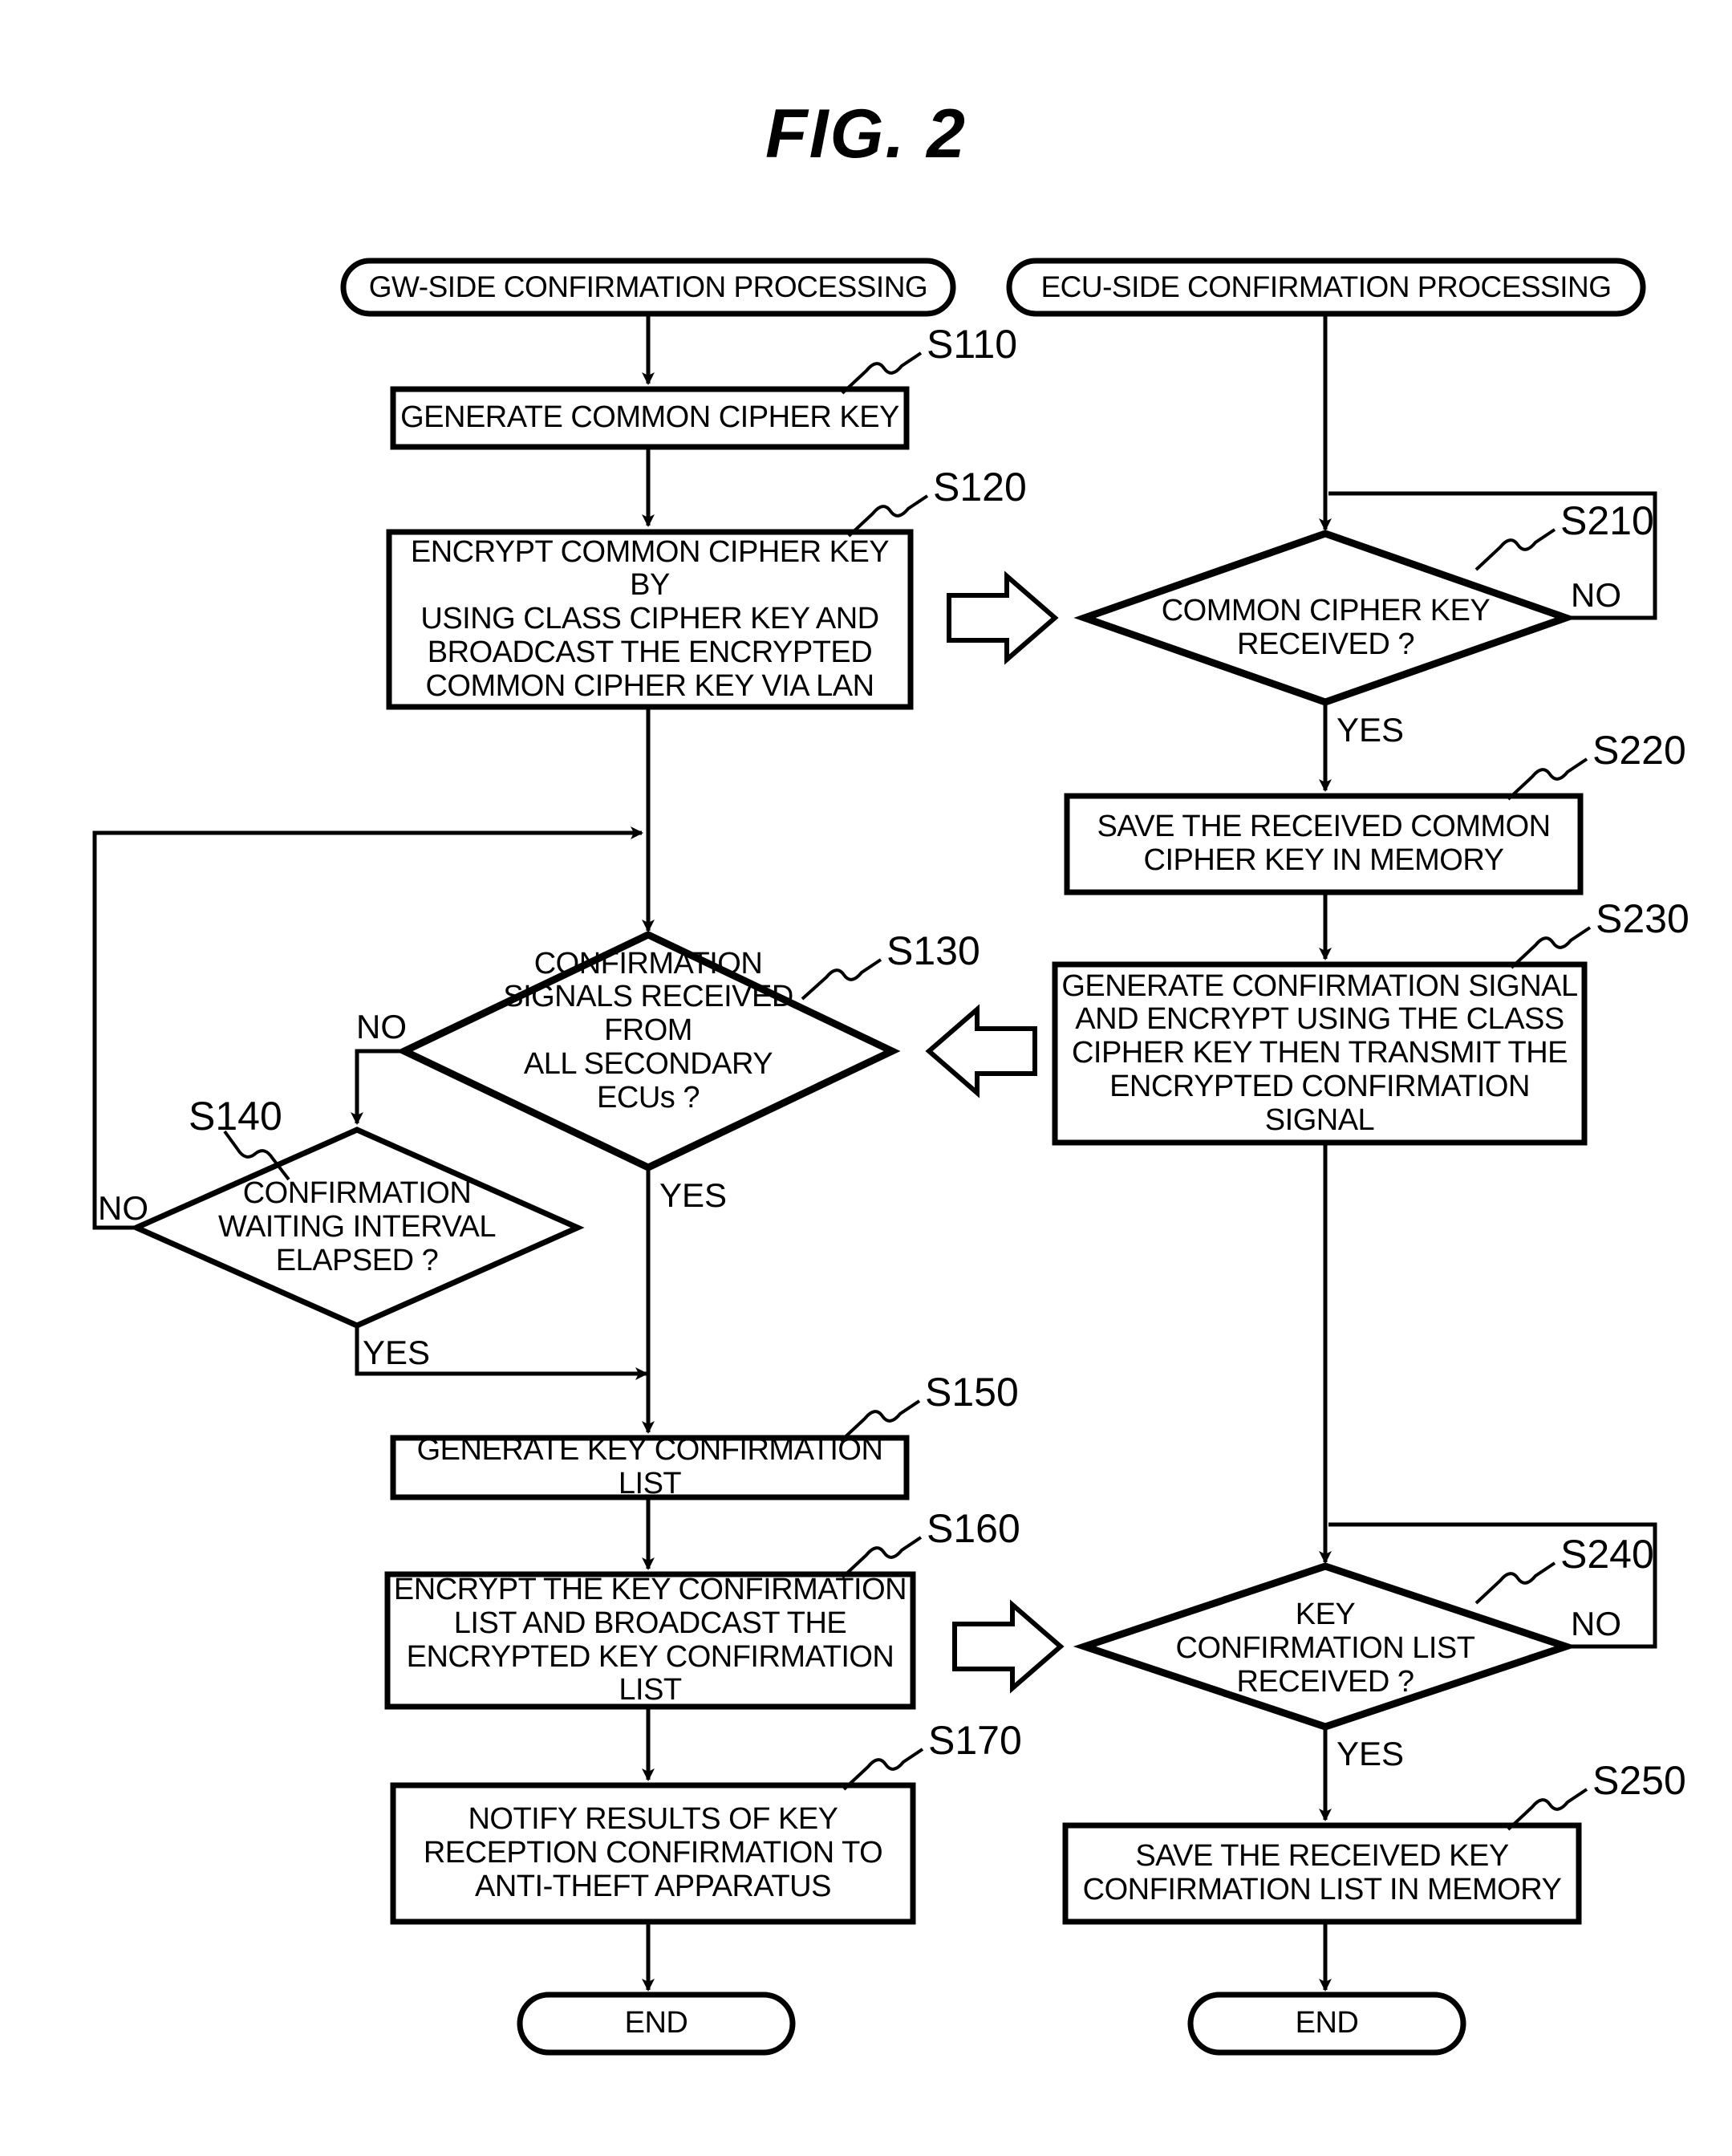 The image size is (1732, 2156). What do you see at coordinates (1596, 595) in the screenshot?
I see `branch-label-s210-no: NO` at bounding box center [1596, 595].